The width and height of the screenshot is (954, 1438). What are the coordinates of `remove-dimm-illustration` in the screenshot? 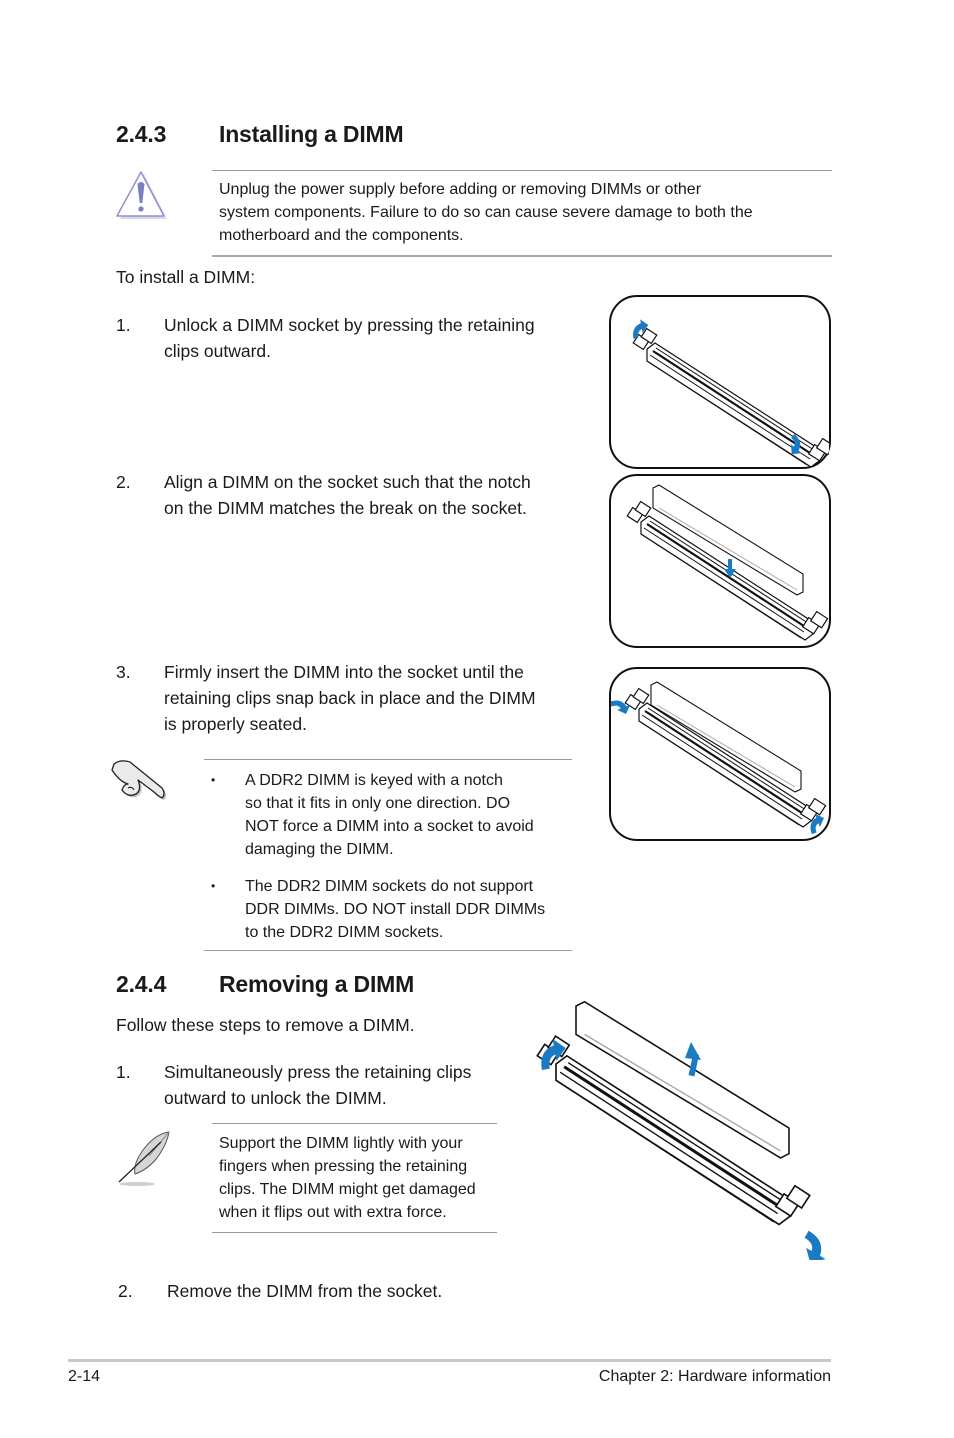 It's located at (683, 1130).